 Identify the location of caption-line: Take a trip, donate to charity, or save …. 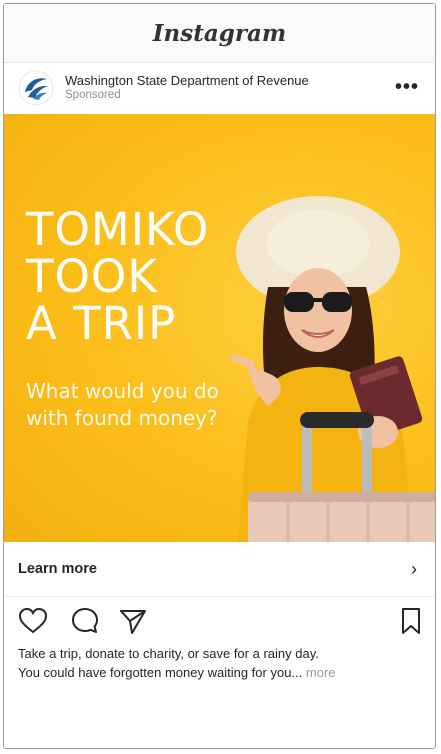
(168, 653).